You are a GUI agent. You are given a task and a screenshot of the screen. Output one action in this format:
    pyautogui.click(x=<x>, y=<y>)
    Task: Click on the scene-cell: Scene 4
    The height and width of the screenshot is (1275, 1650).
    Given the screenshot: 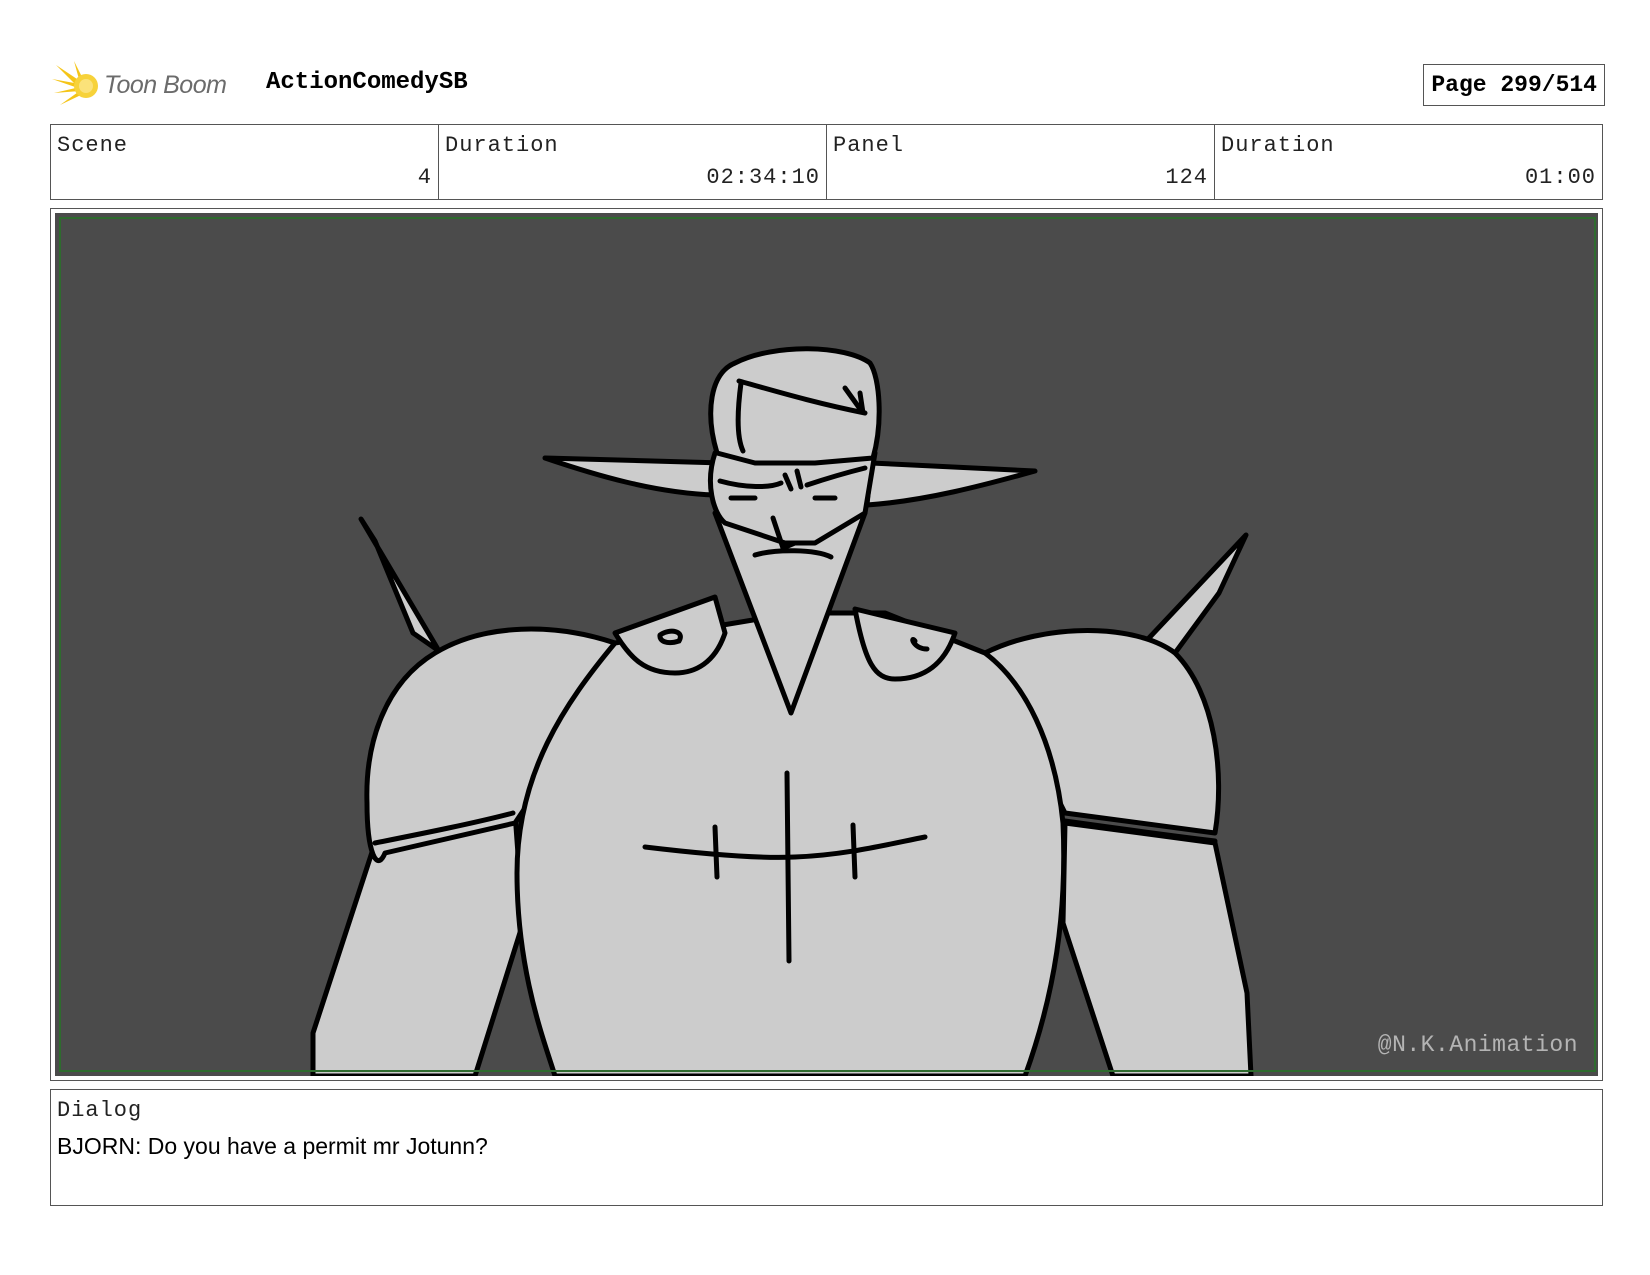 What is the action you would take?
    pyautogui.click(x=245, y=162)
    